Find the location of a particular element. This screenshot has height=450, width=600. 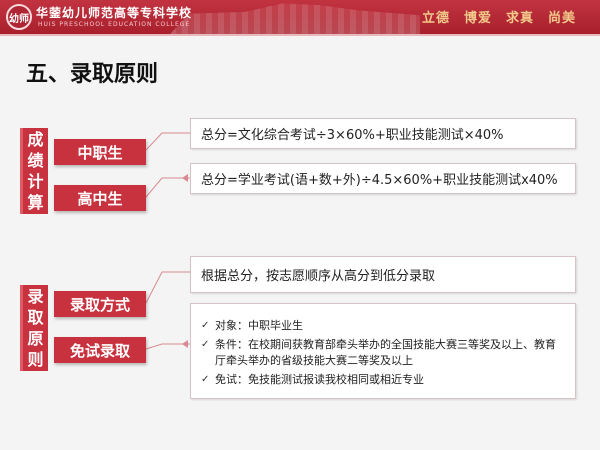

section-label-char: 取 is located at coordinates (35, 317).